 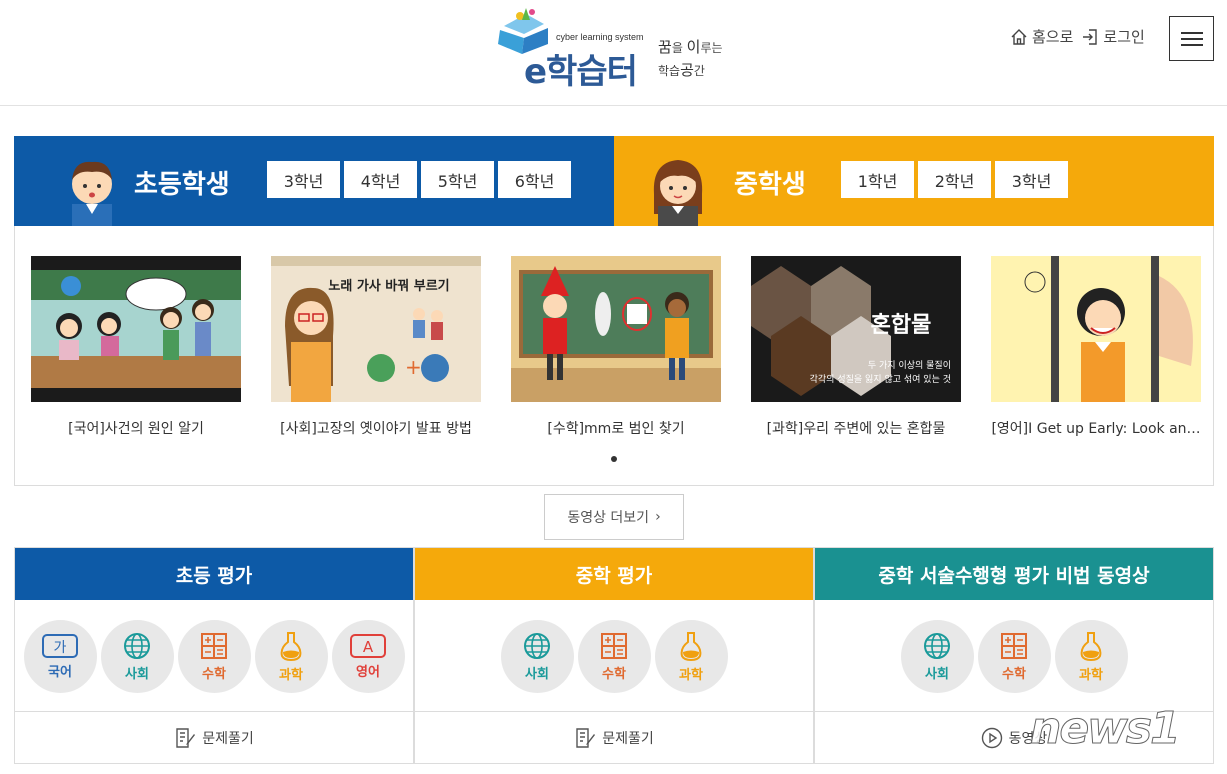 What do you see at coordinates (711, 48) in the screenshot?
I see `slogan-char: 루는` at bounding box center [711, 48].